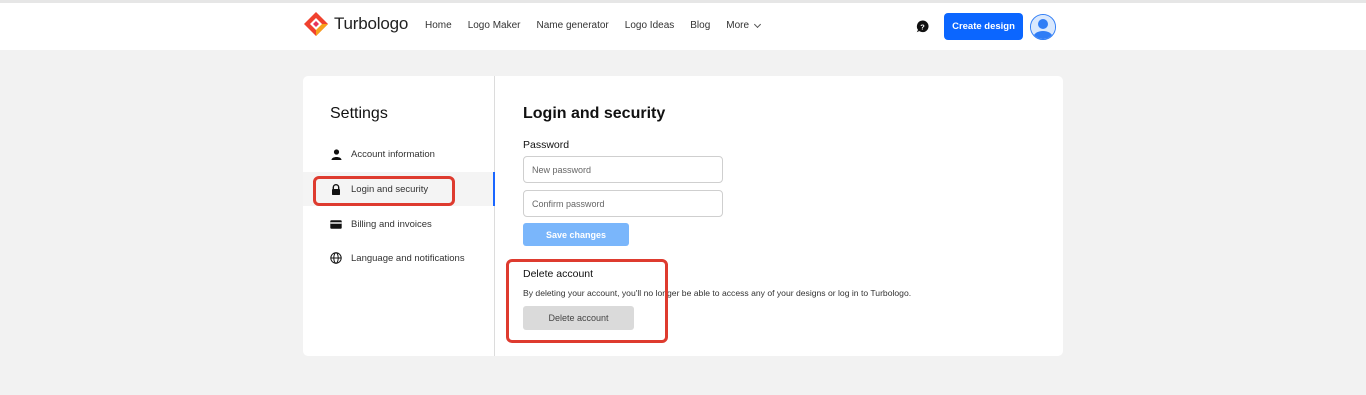 Image resolution: width=1366 pixels, height=395 pixels. I want to click on globe-icon, so click(336, 258).